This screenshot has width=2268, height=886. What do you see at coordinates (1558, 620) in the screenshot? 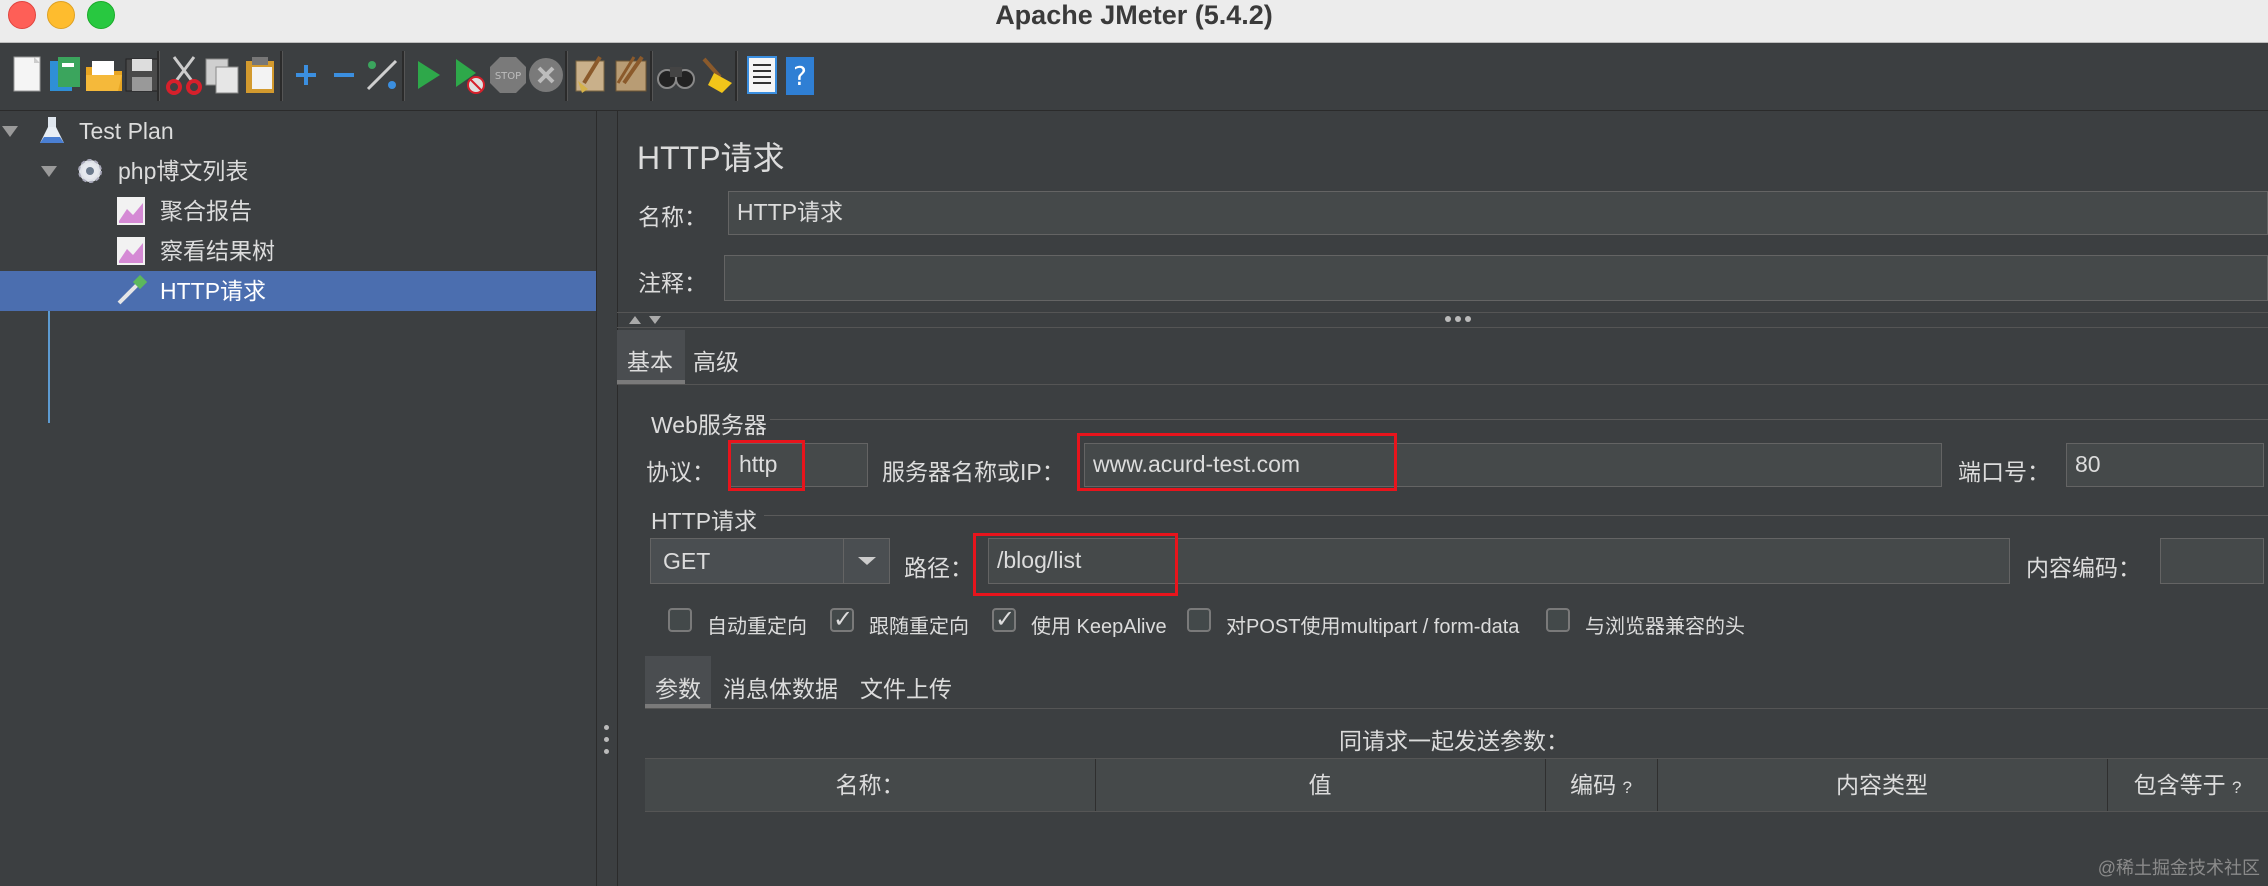
I see `browser-headers-checkbox` at bounding box center [1558, 620].